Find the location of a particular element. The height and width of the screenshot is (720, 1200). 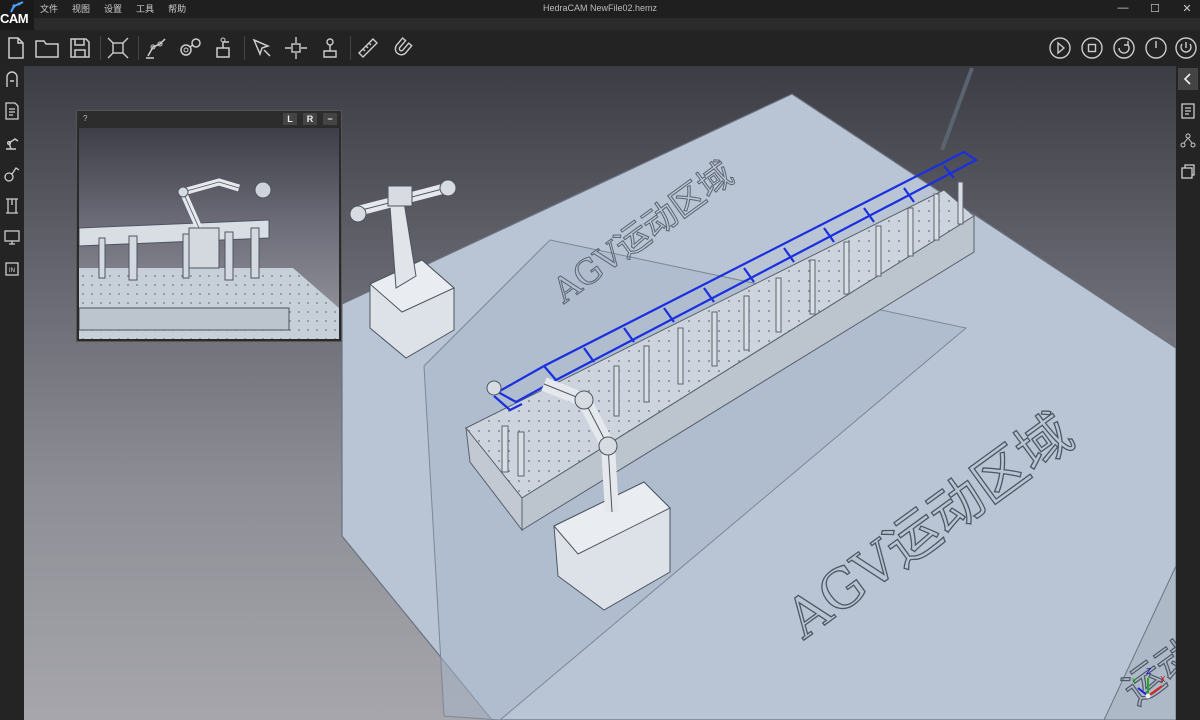

gear-settings-icon is located at coordinates (190, 48).